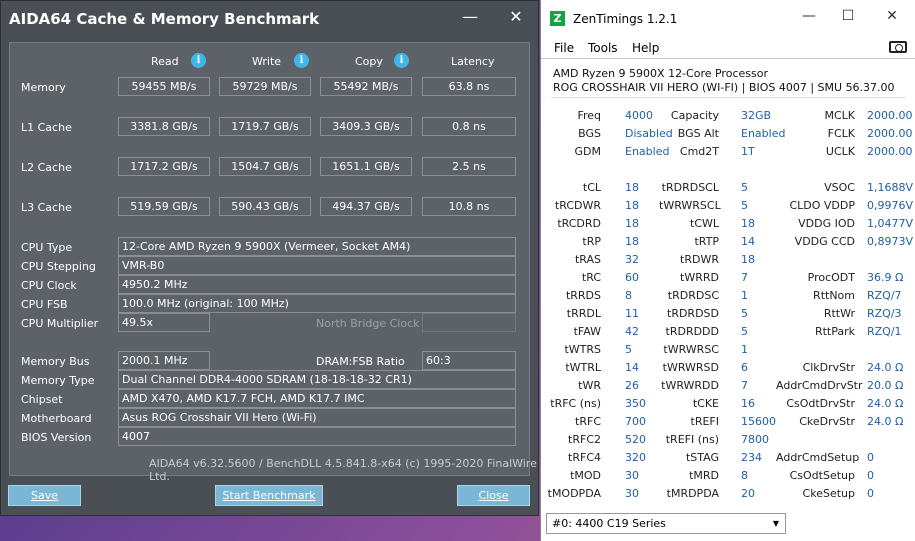  Describe the element at coordinates (690, 367) in the screenshot. I see `timing-label: tWRWRSD` at that location.